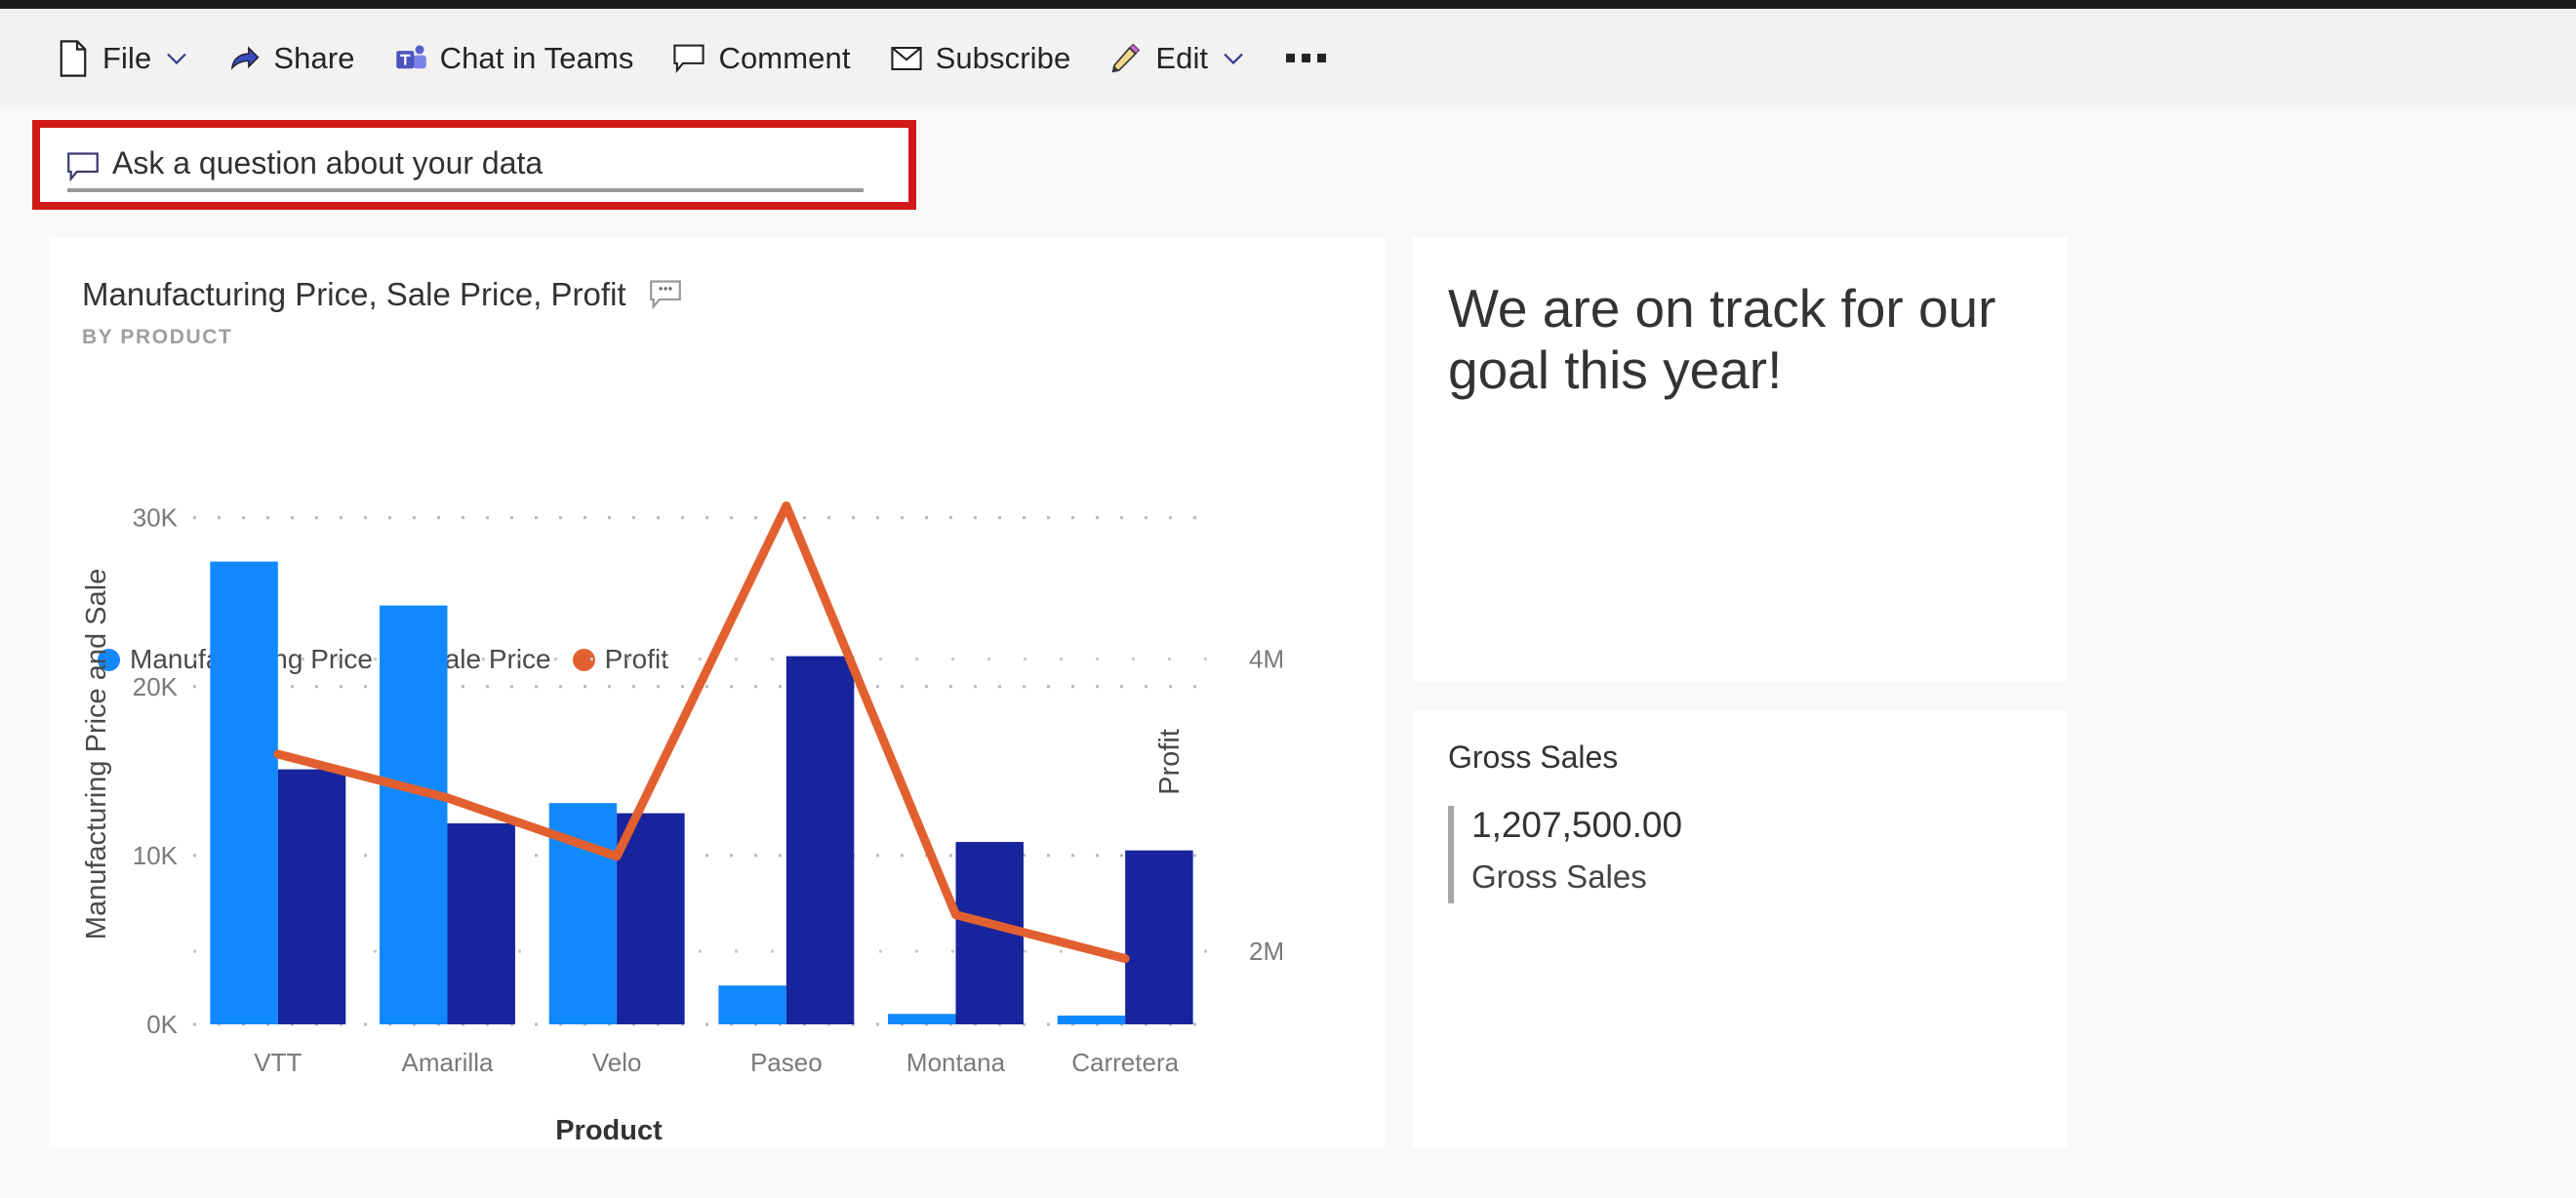  I want to click on goal-statement-text: We are on track for our goal this year!, so click(1722, 339).